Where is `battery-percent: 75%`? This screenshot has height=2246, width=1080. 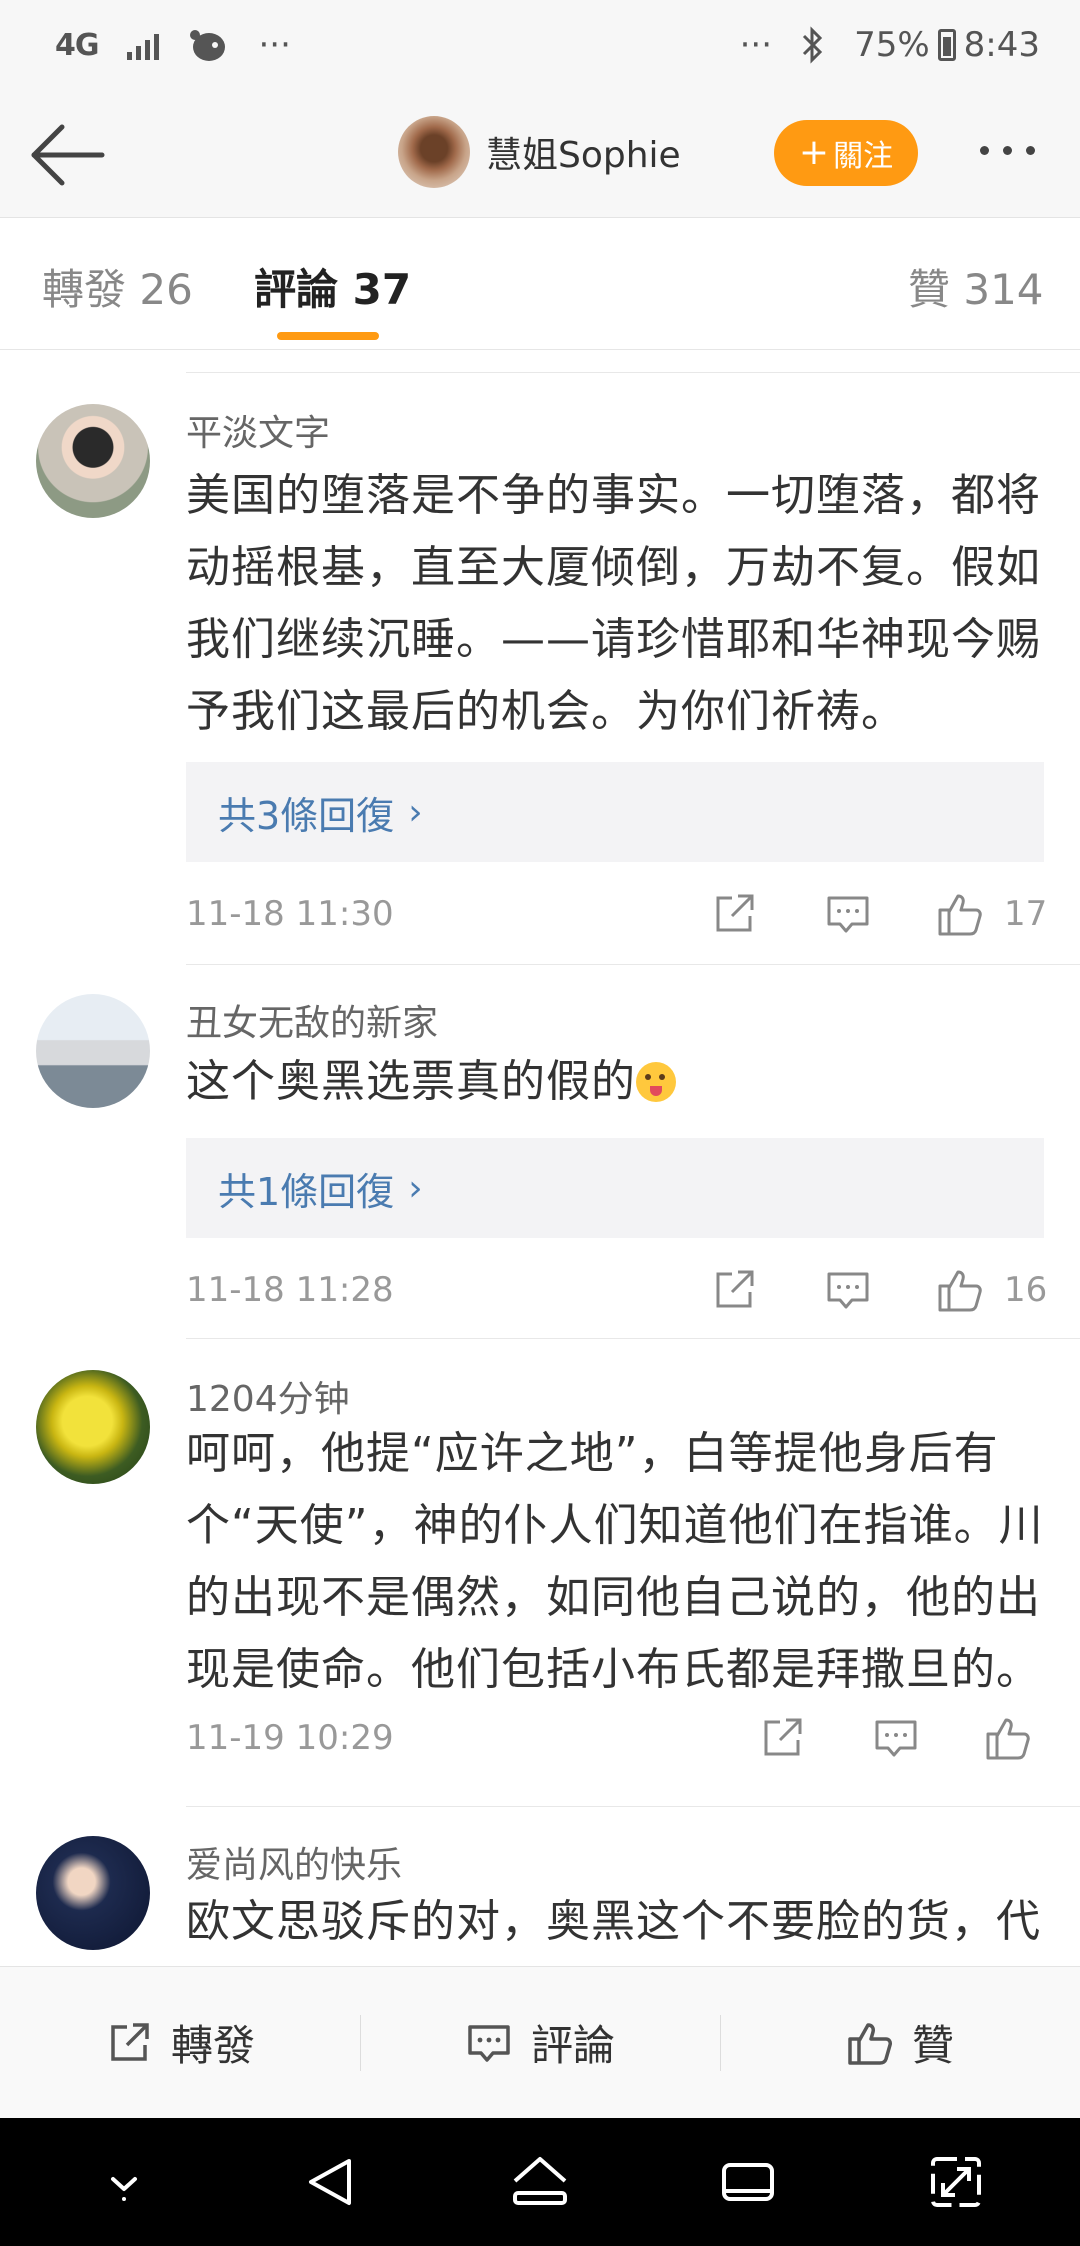 battery-percent: 75% is located at coordinates (892, 45).